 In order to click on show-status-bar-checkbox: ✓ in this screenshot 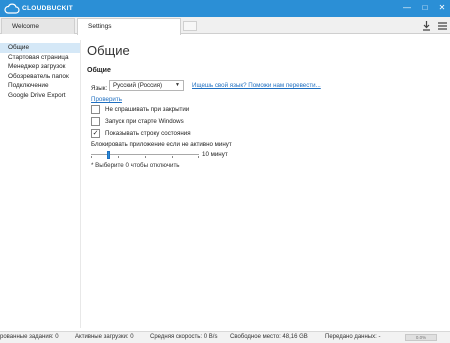, I will do `click(95, 133)`.